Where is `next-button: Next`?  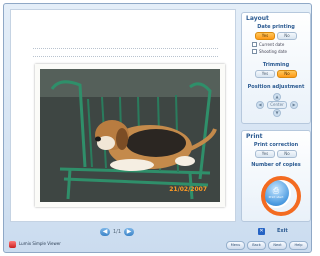
next-button: Next is located at coordinates (277, 245).